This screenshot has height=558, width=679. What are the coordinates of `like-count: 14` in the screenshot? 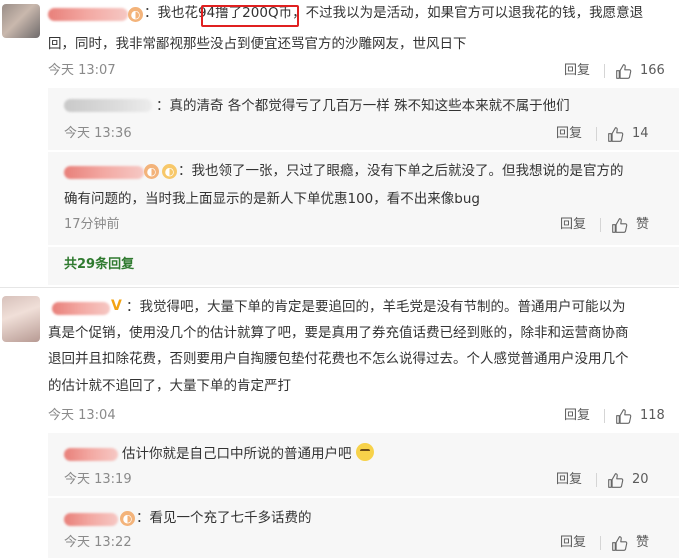 It's located at (640, 133).